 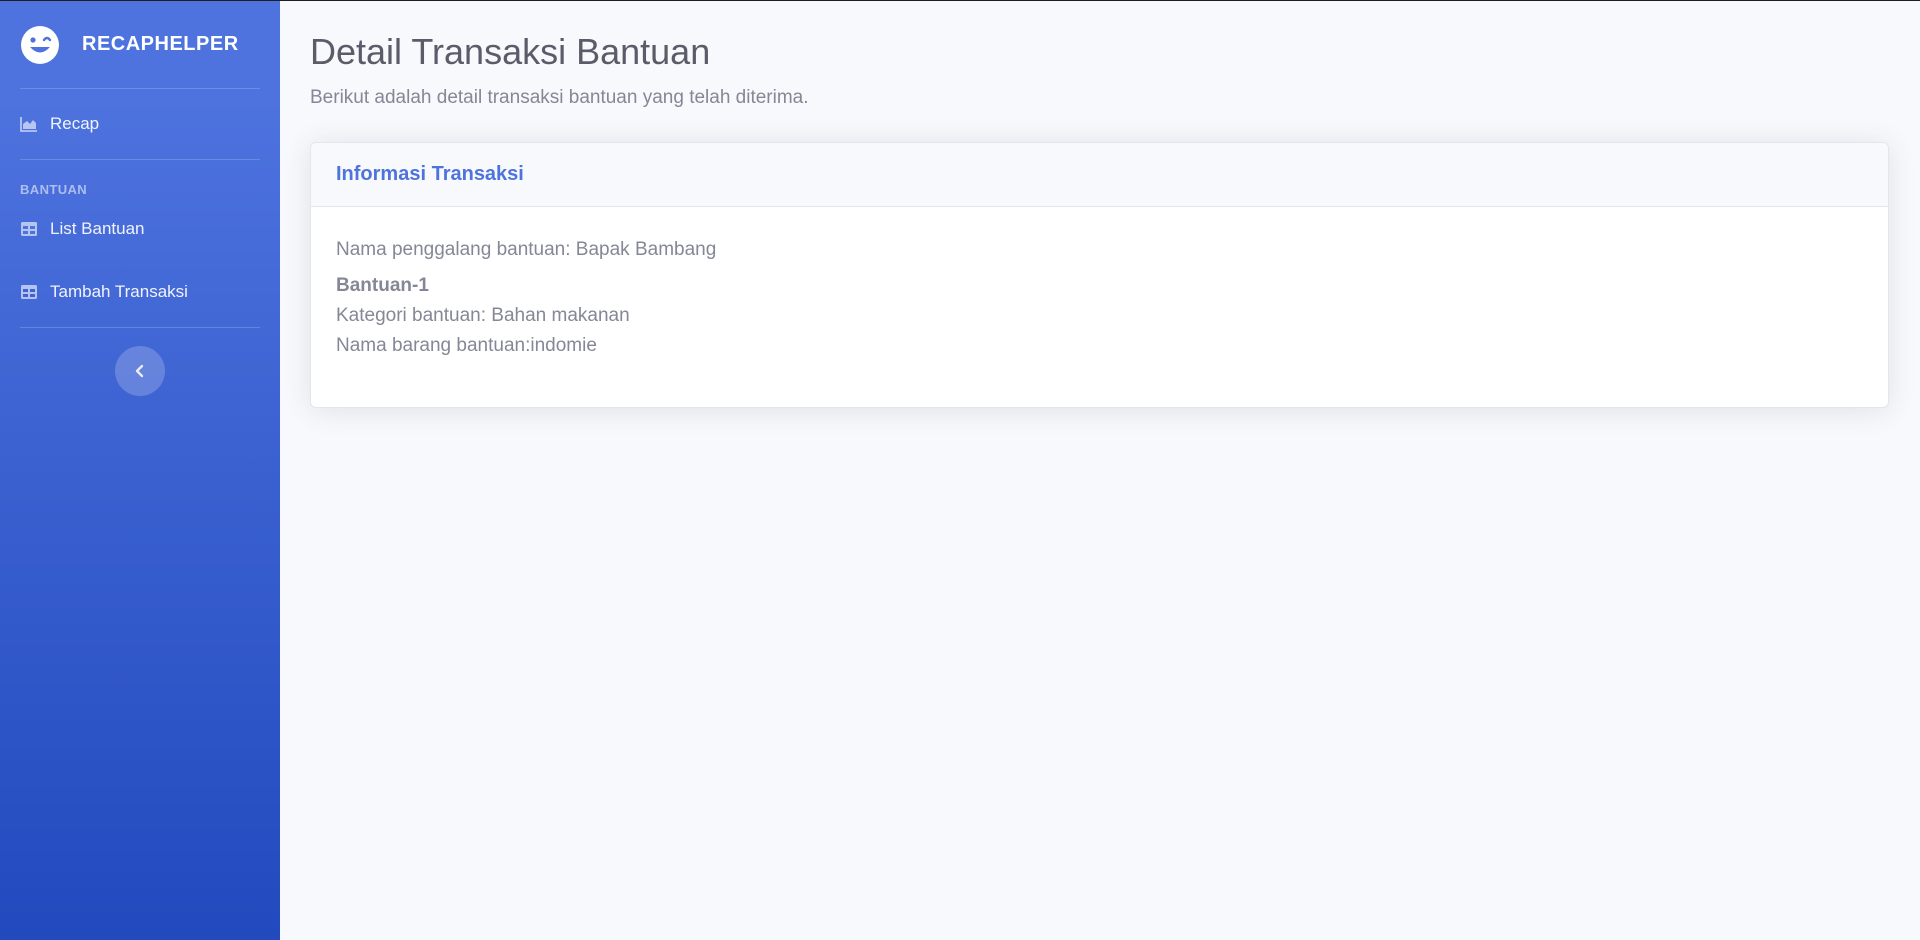 What do you see at coordinates (40, 45) in the screenshot?
I see `laugh-wink-icon` at bounding box center [40, 45].